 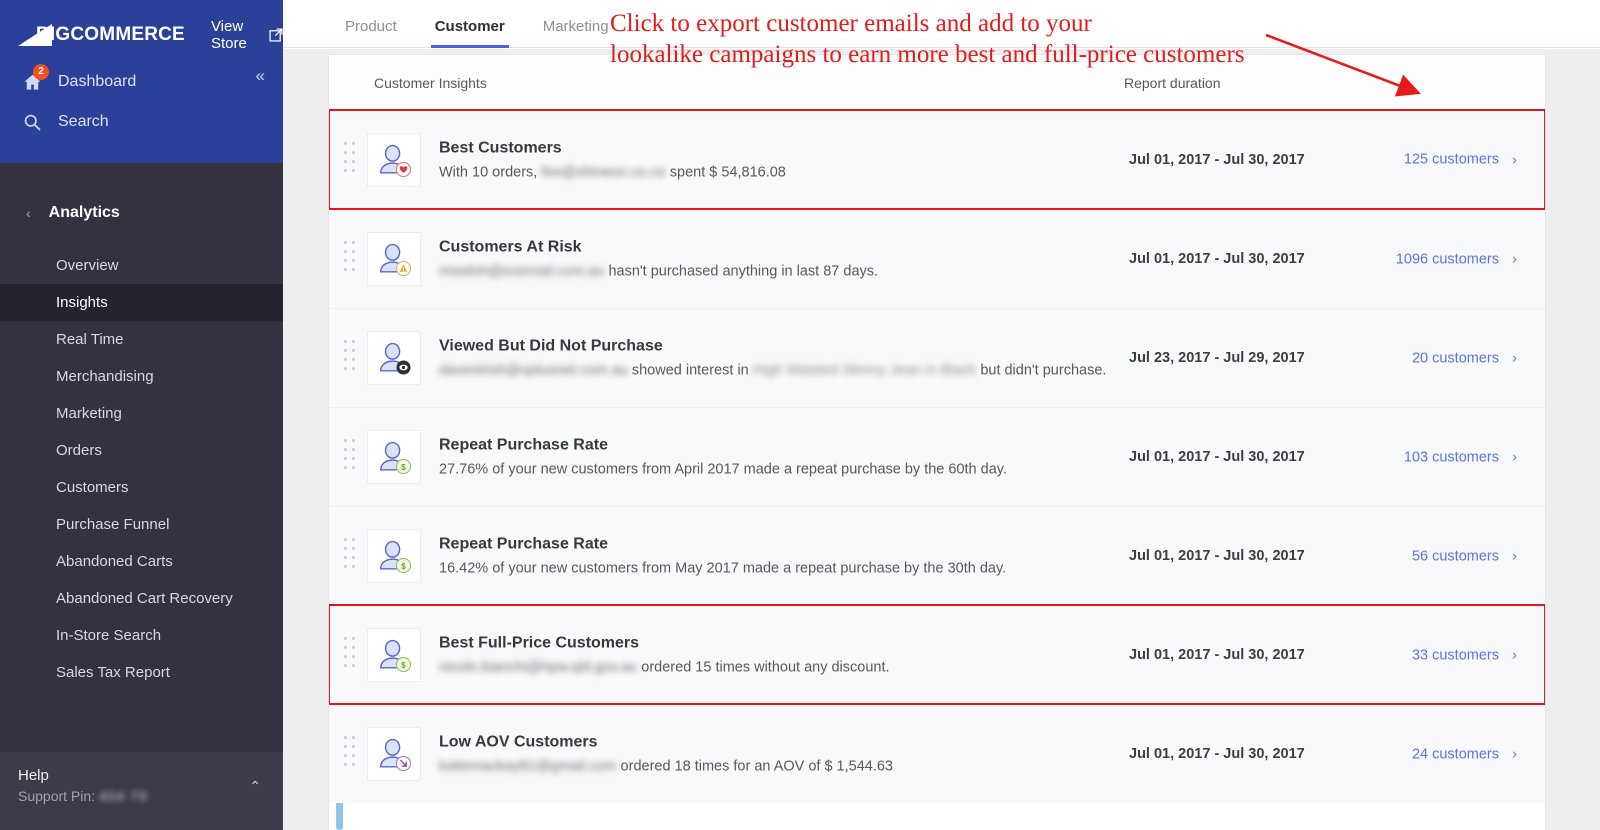 I want to click on sidebar-item-label: Overview, so click(x=87, y=265).